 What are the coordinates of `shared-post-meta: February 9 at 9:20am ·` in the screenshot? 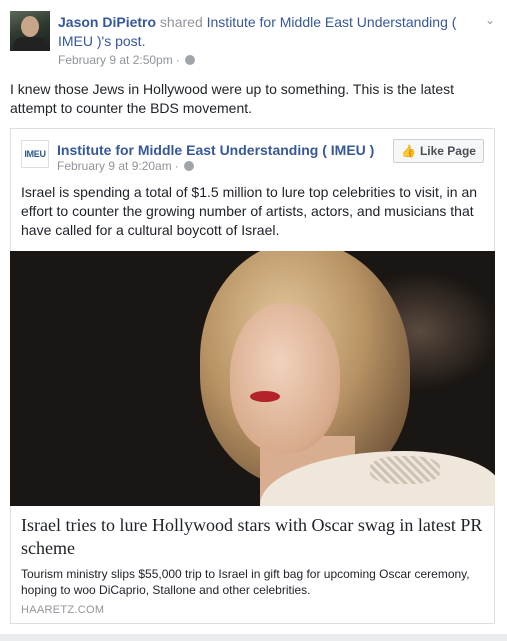 It's located at (125, 166).